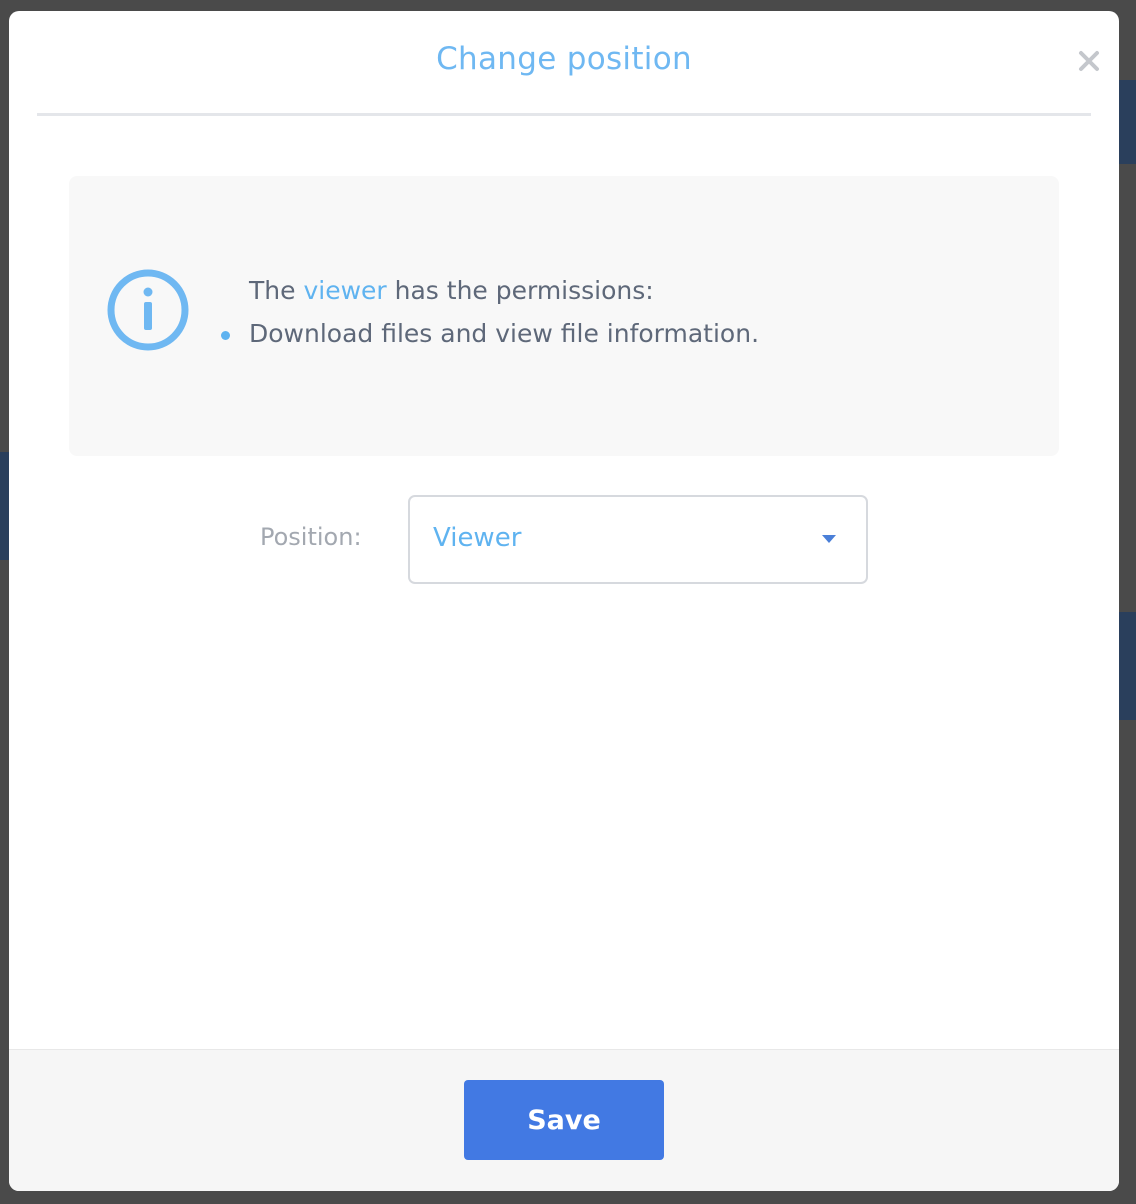 The image size is (1136, 1204). Describe the element at coordinates (1089, 61) in the screenshot. I see `close-icon` at that location.